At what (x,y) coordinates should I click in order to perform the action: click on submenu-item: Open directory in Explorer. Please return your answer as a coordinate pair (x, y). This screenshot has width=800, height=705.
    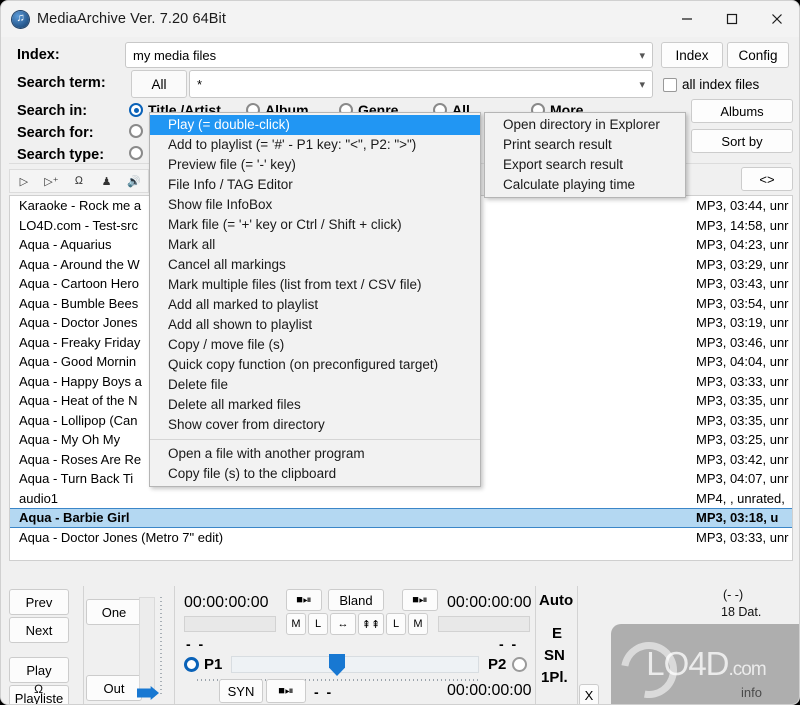
    Looking at the image, I should click on (585, 125).